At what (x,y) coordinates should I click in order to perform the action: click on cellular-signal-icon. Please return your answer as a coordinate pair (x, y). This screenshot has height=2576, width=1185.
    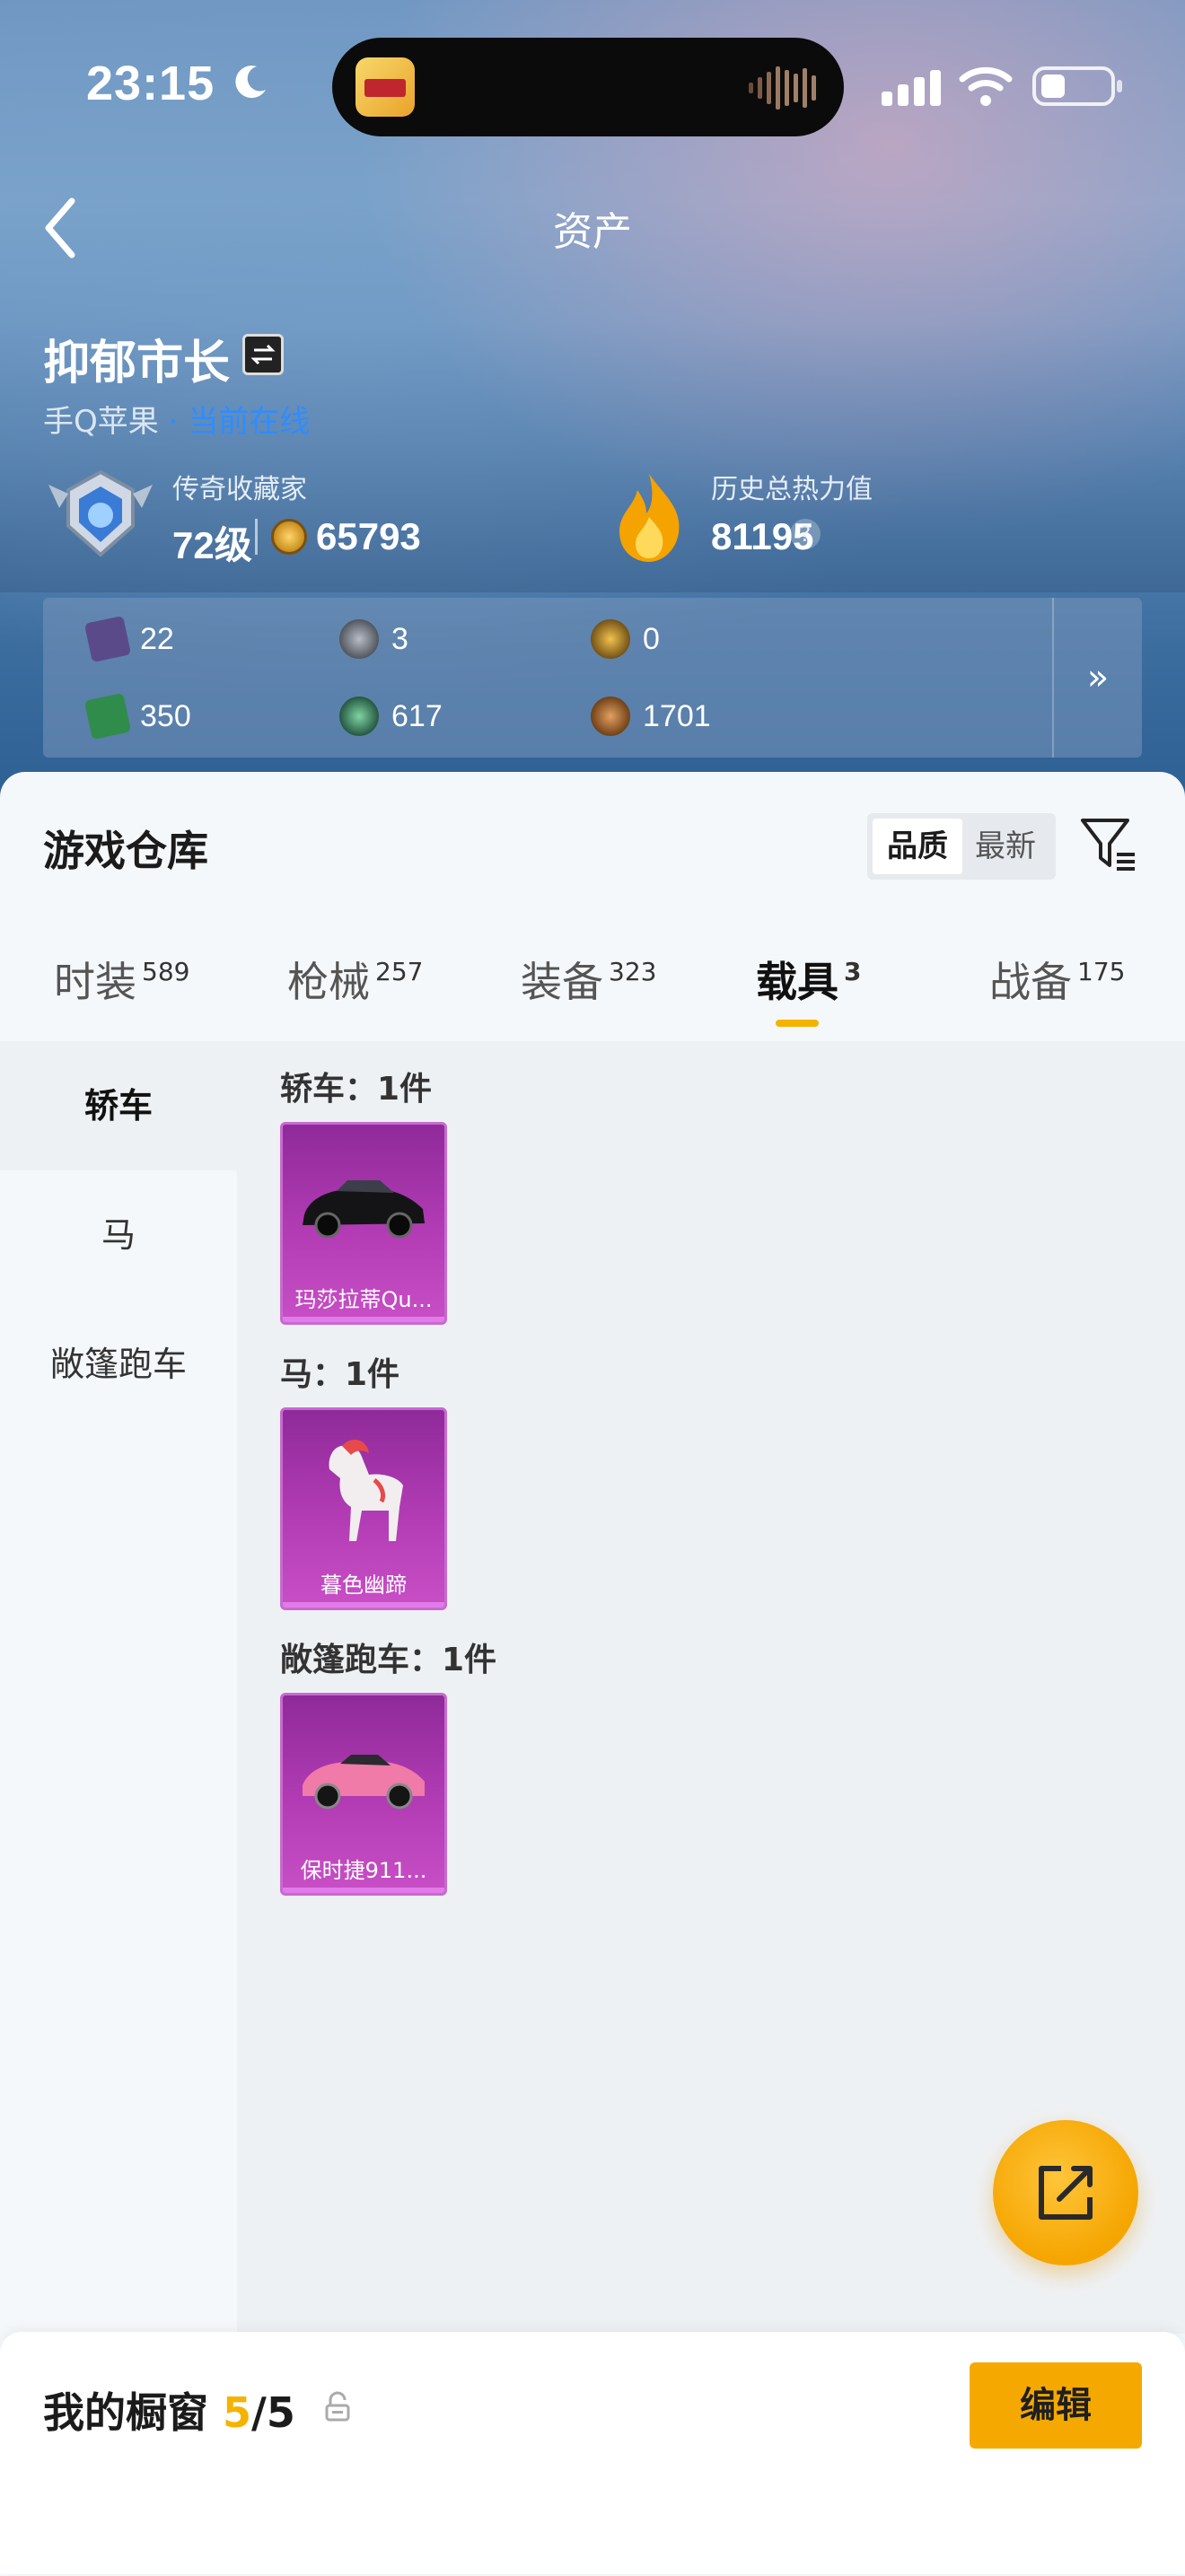
    Looking at the image, I should click on (911, 88).